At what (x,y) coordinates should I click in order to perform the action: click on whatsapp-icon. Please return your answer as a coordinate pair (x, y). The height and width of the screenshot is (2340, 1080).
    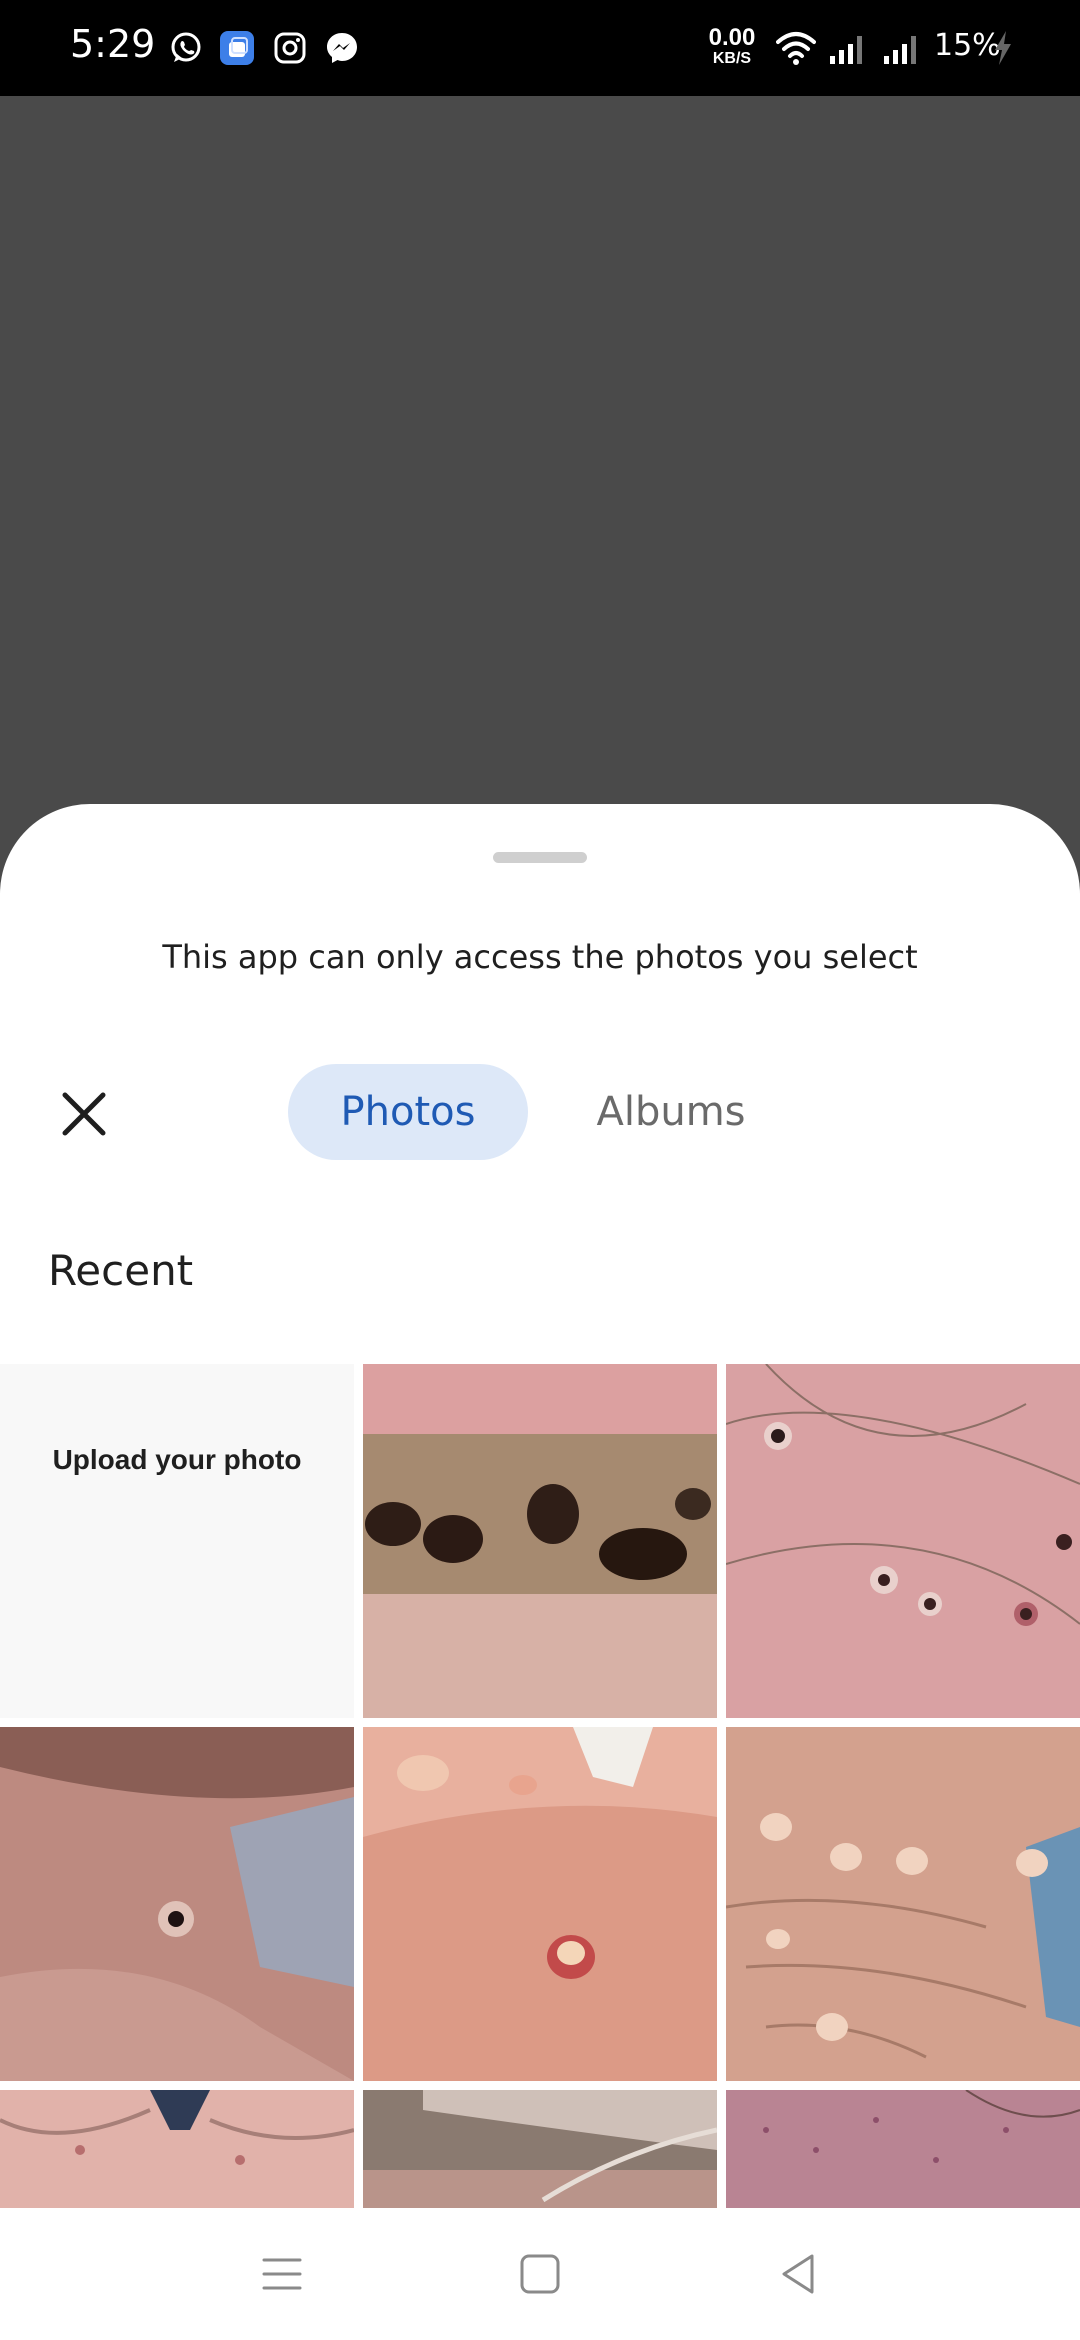
    Looking at the image, I should click on (186, 47).